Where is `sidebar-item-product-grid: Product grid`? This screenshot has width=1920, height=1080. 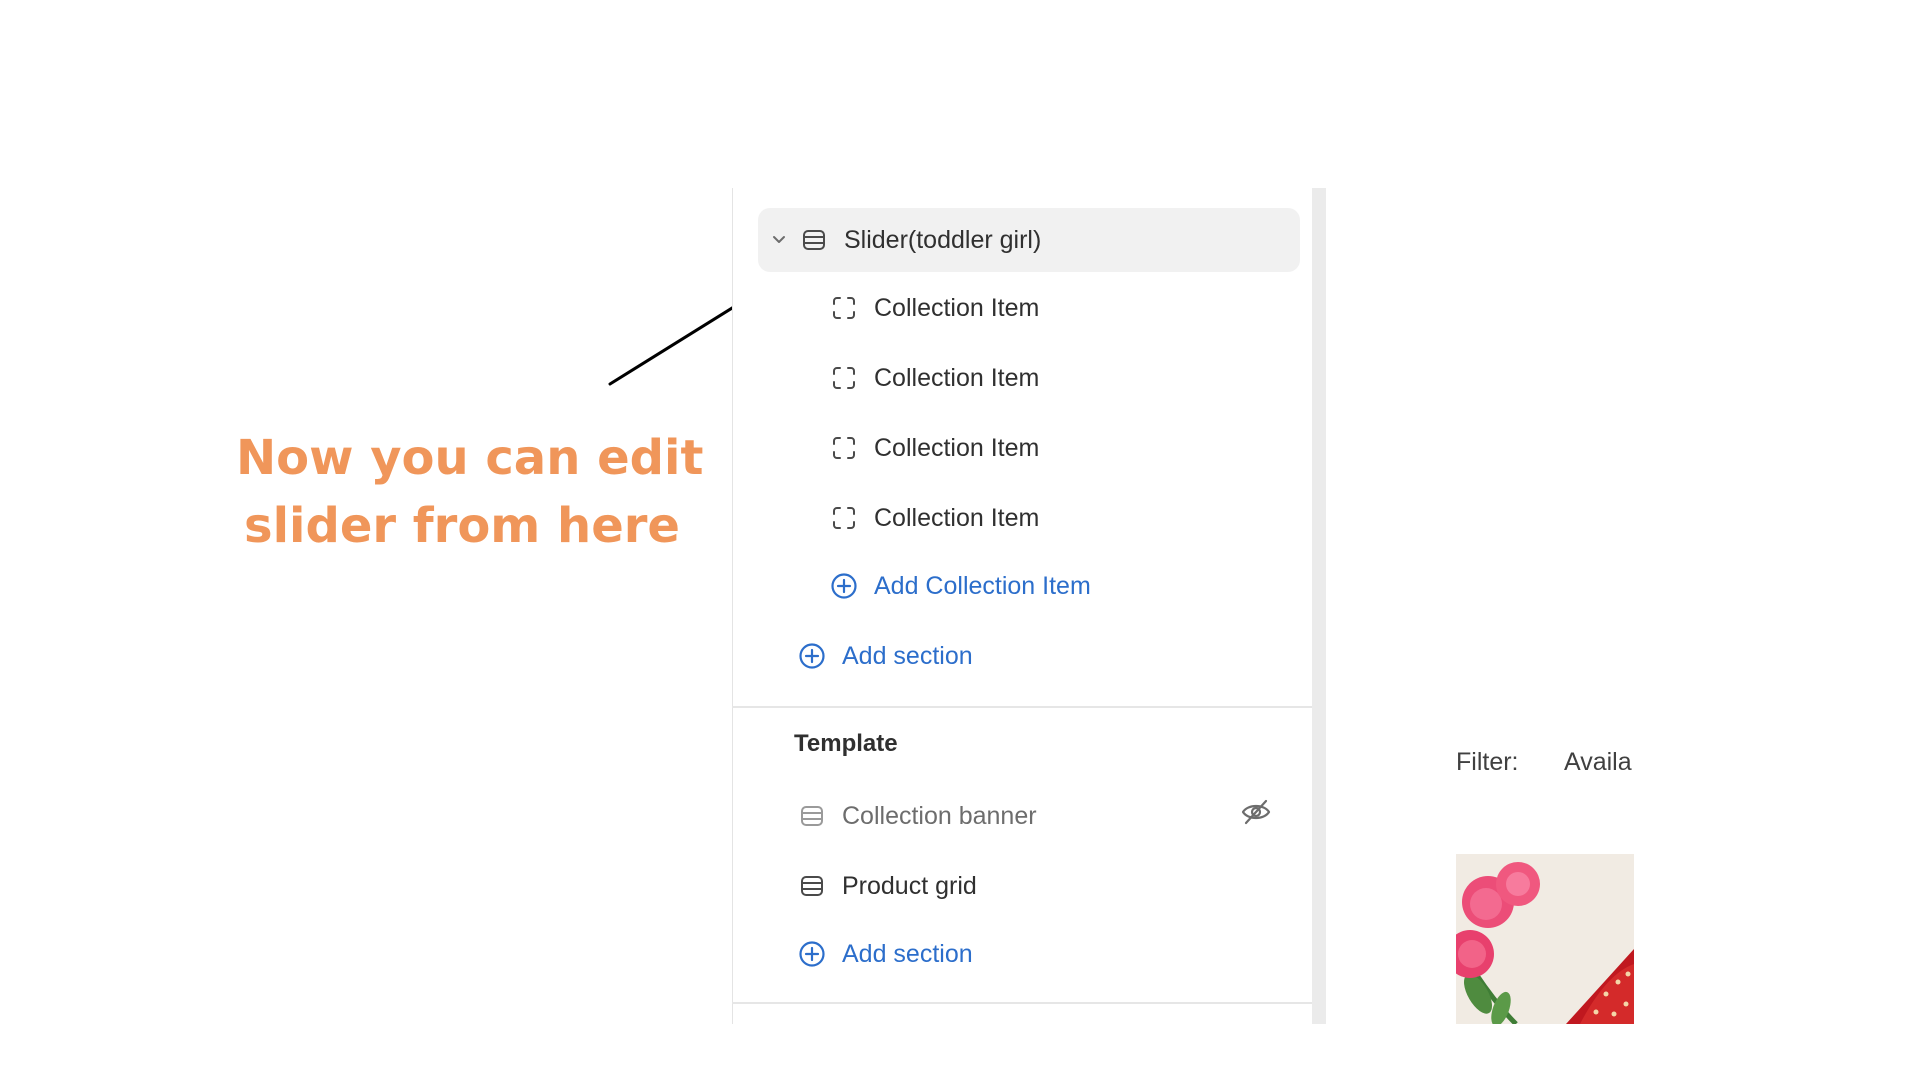 sidebar-item-product-grid: Product grid is located at coordinates (1028, 886).